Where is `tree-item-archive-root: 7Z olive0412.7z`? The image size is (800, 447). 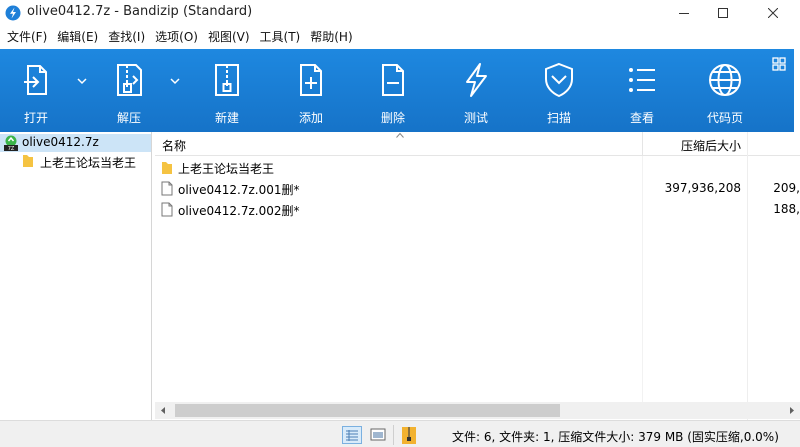
tree-item-archive-root: 7Z olive0412.7z is located at coordinates (75, 143).